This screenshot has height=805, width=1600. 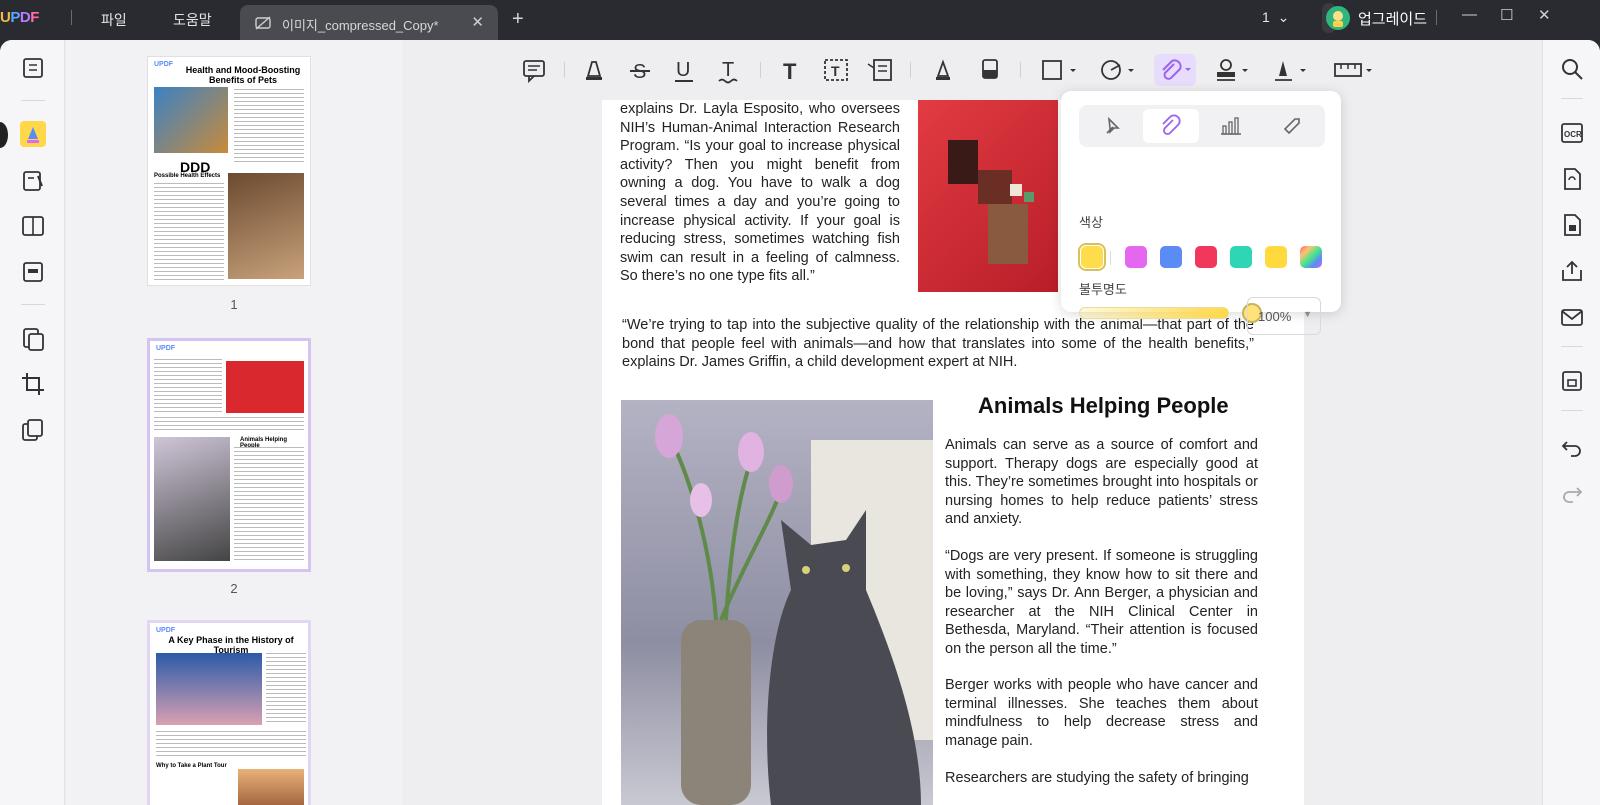 What do you see at coordinates (1201, 213) in the screenshot?
I see `attachment-properties-popup: 색상 불투명도 100% ▼` at bounding box center [1201, 213].